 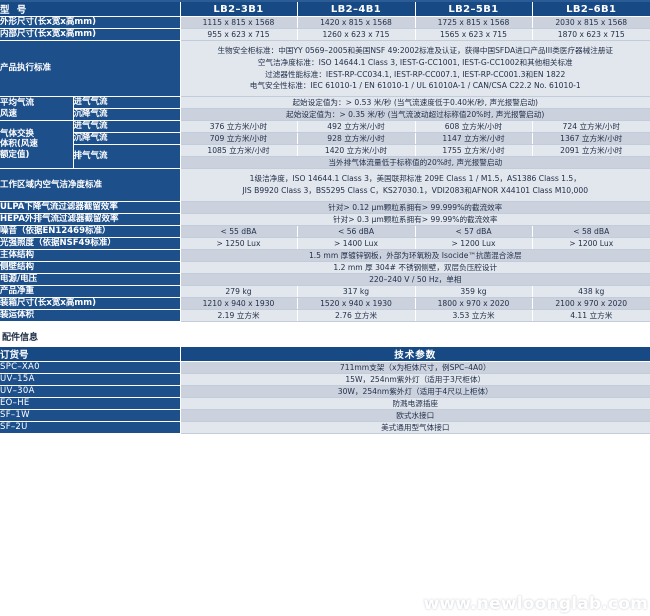 What do you see at coordinates (90, 415) in the screenshot?
I see `accessory-code: SF–1W` at bounding box center [90, 415].